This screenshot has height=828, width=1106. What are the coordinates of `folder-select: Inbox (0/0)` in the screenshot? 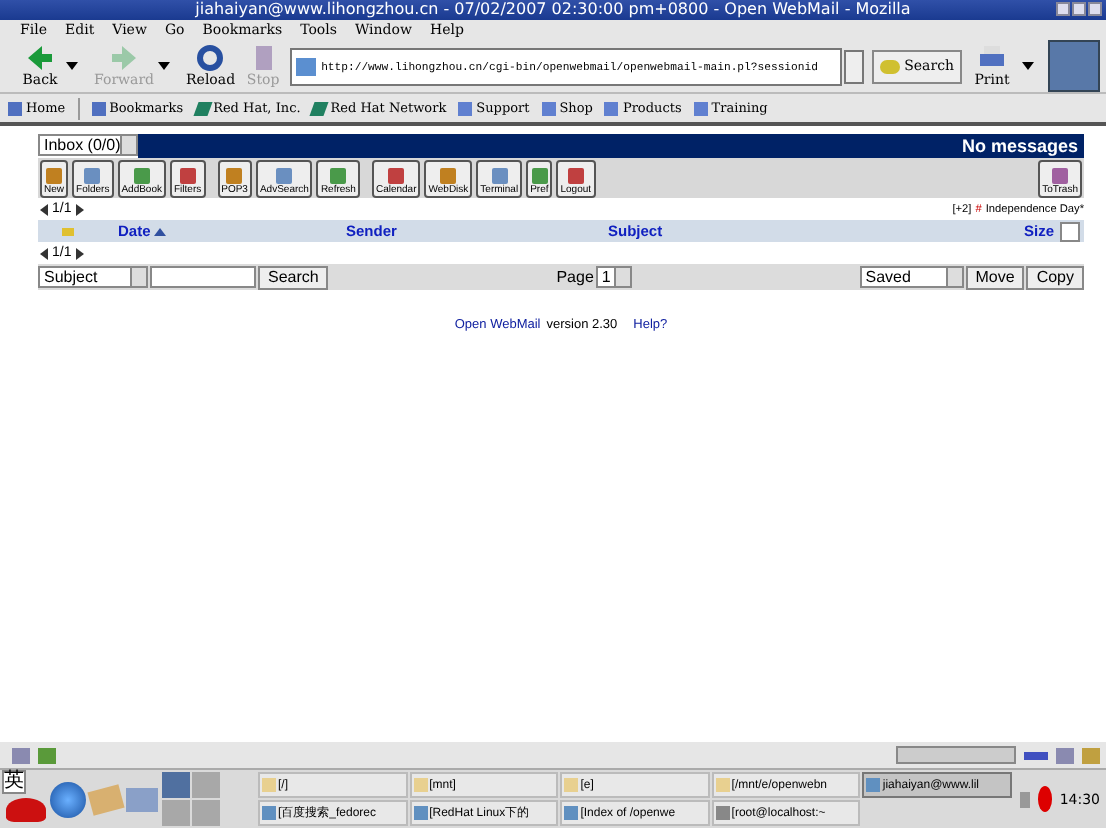 It's located at (88, 145).